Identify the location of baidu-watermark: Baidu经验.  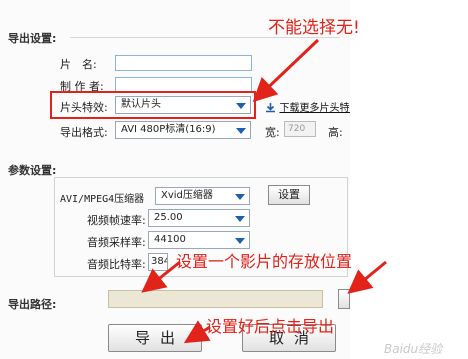
(413, 349).